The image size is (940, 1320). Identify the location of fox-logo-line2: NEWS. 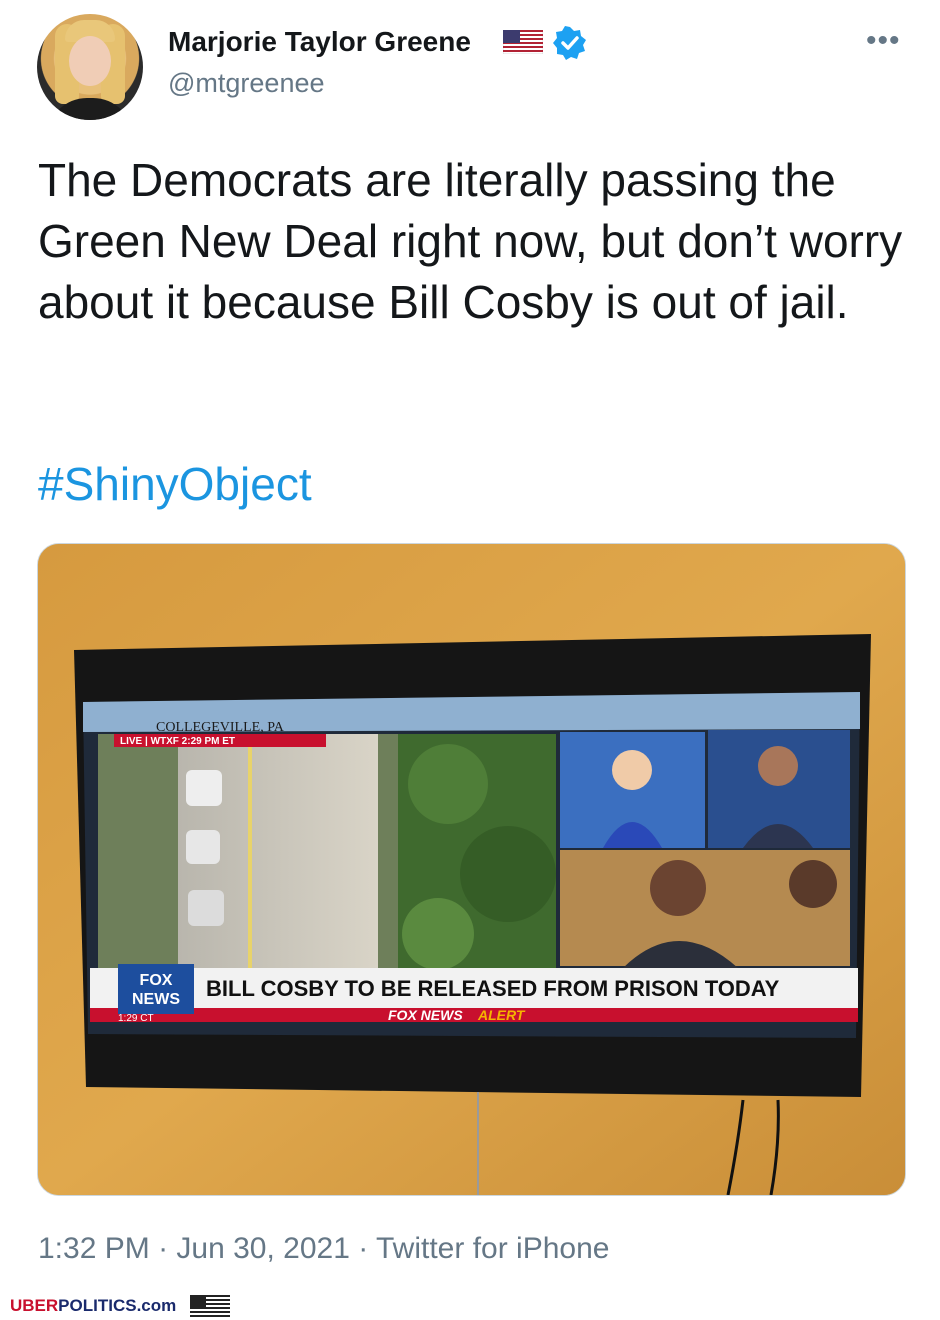
(156, 999).